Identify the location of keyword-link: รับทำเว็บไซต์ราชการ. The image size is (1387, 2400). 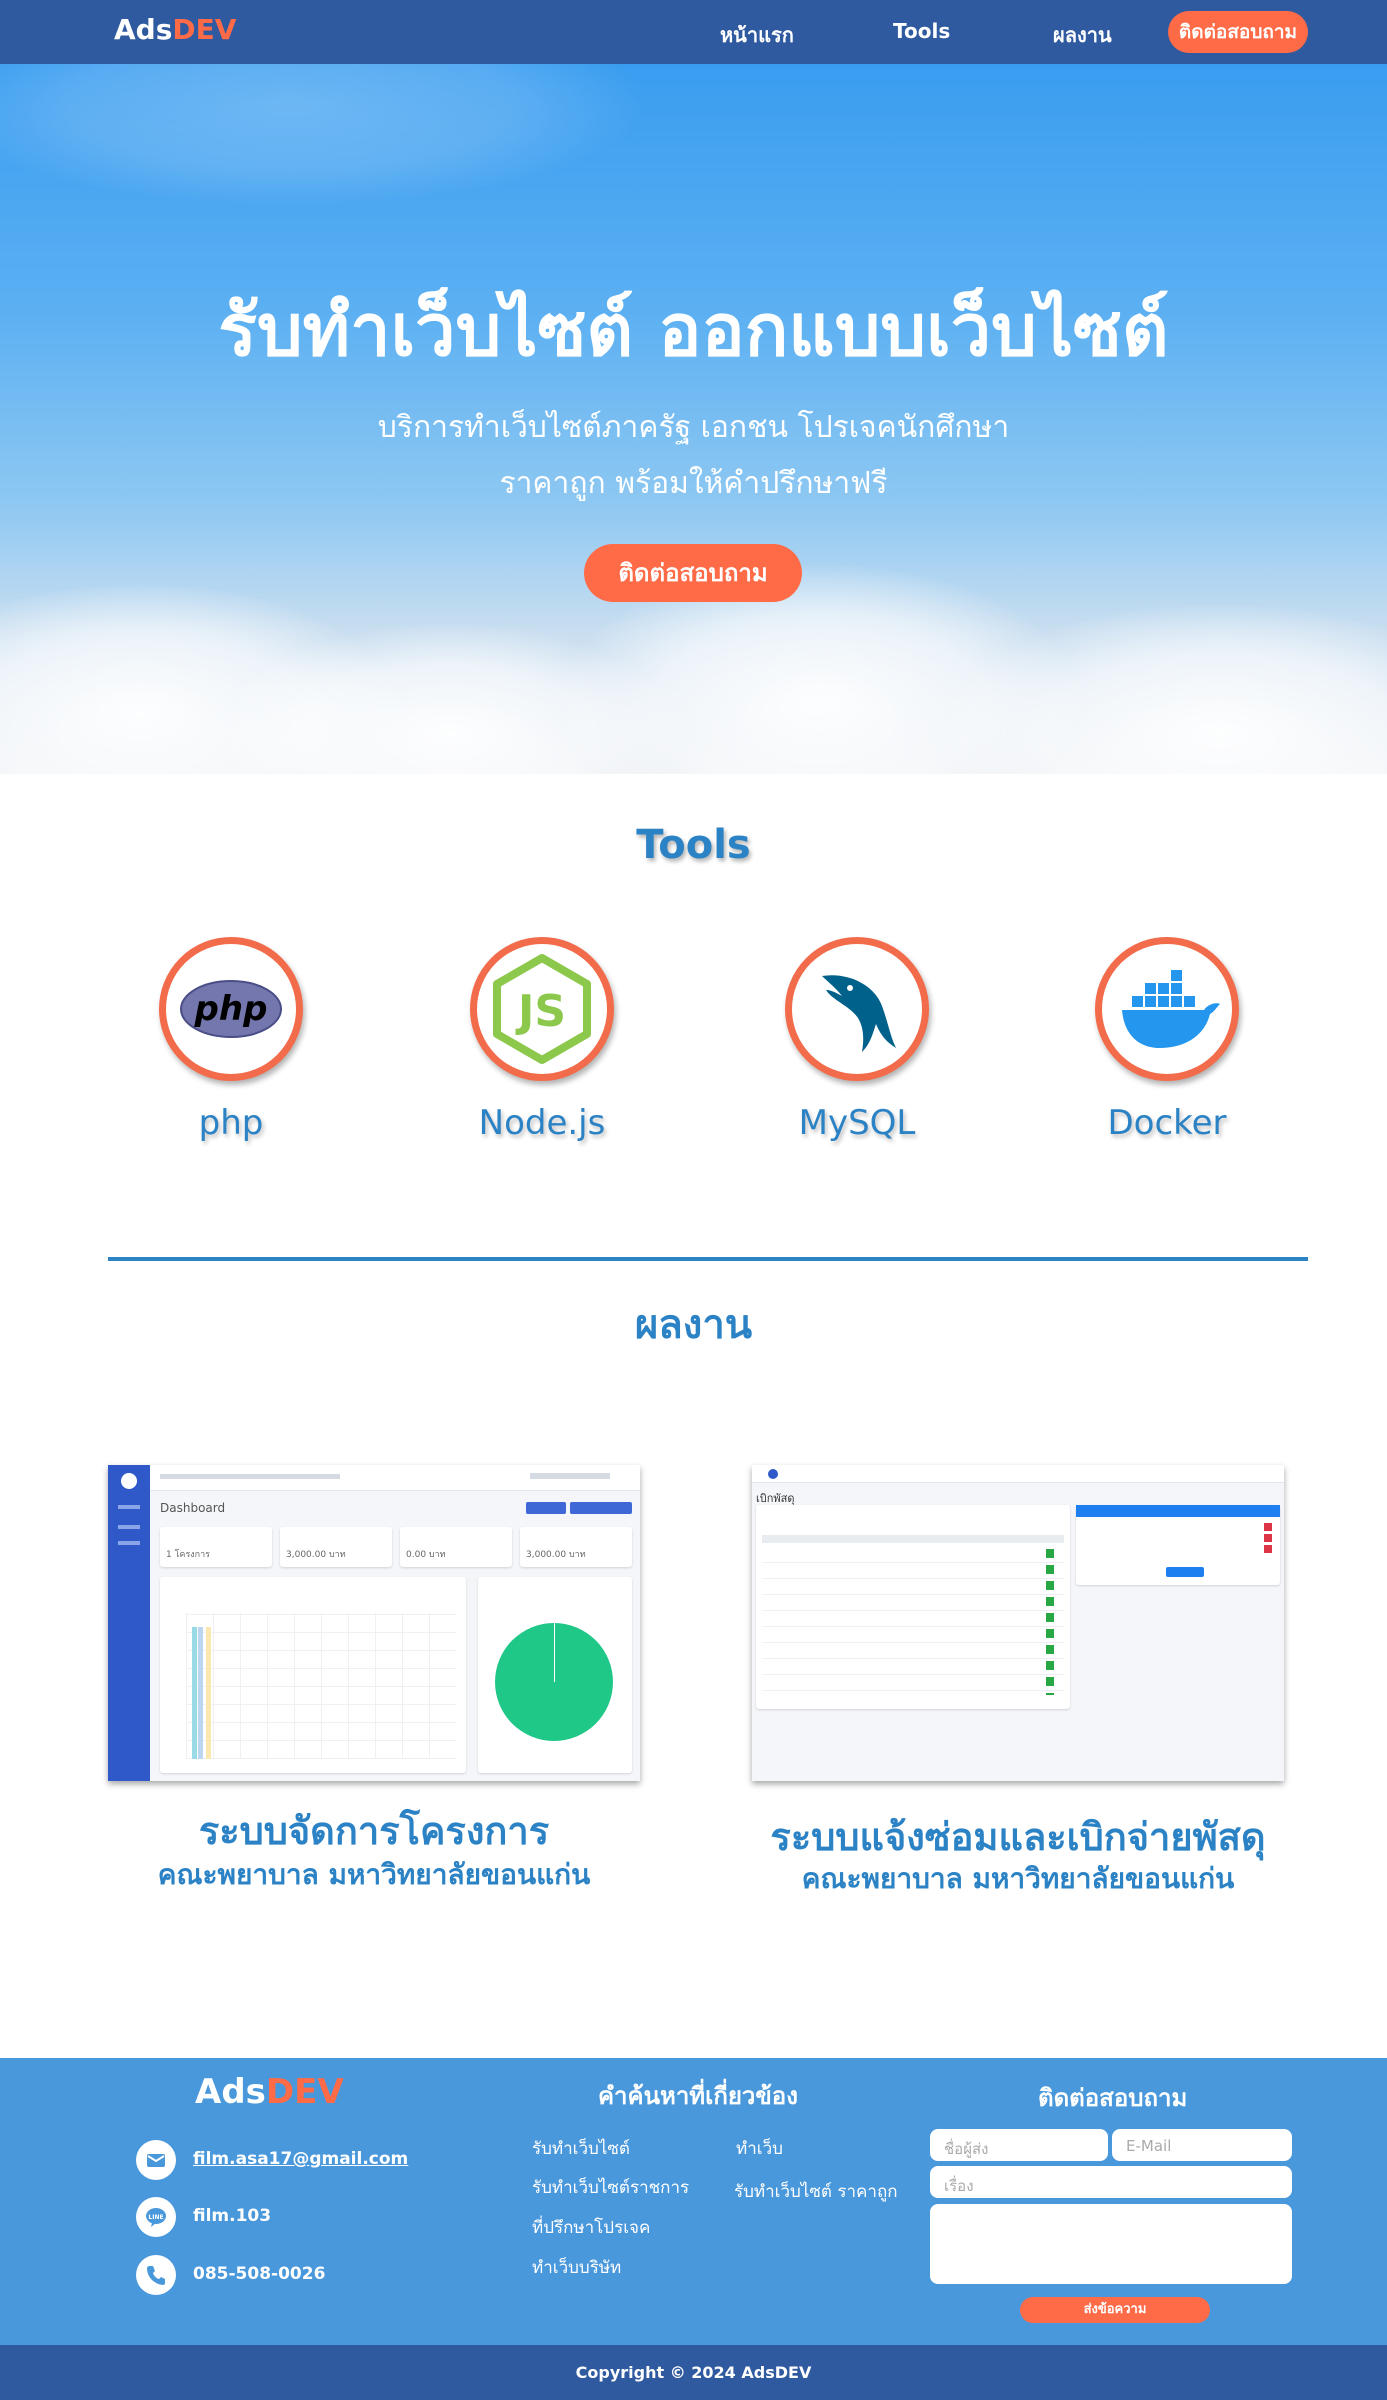
(610, 2187).